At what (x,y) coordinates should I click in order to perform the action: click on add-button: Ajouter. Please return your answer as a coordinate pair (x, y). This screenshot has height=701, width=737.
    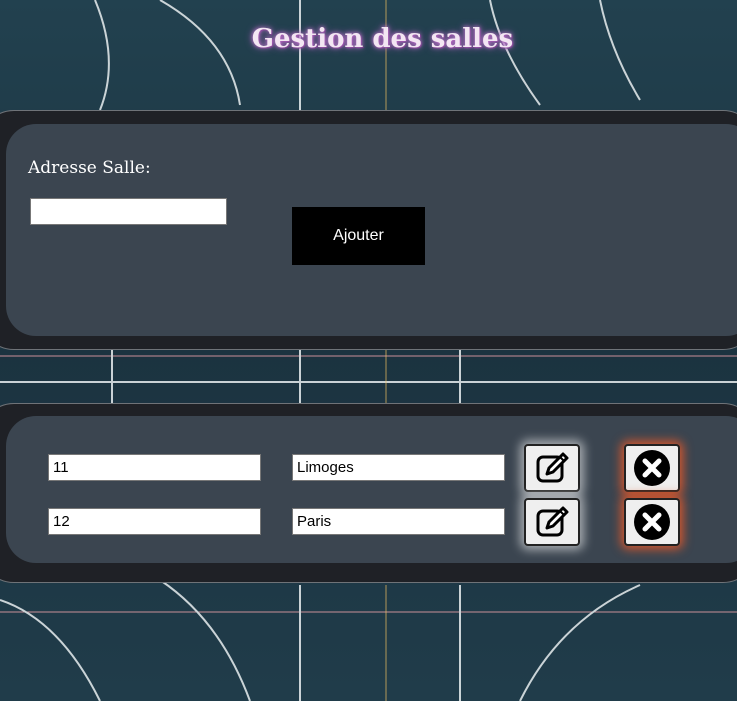
    Looking at the image, I should click on (358, 236).